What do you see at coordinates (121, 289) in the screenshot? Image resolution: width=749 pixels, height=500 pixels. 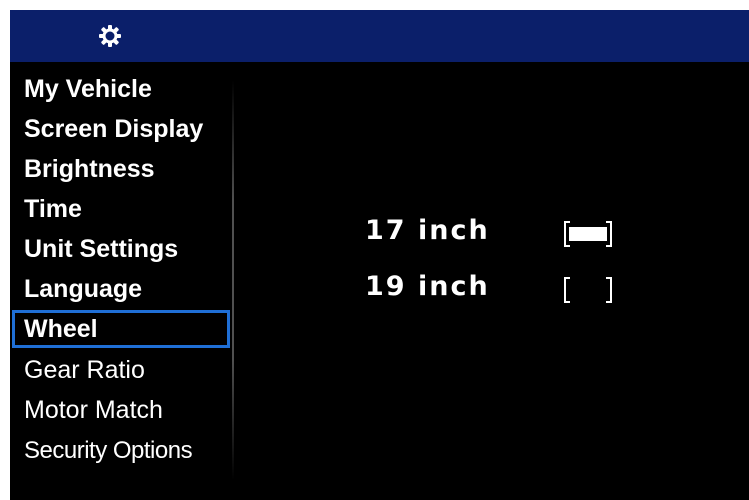 I see `menu-item-language: Language` at bounding box center [121, 289].